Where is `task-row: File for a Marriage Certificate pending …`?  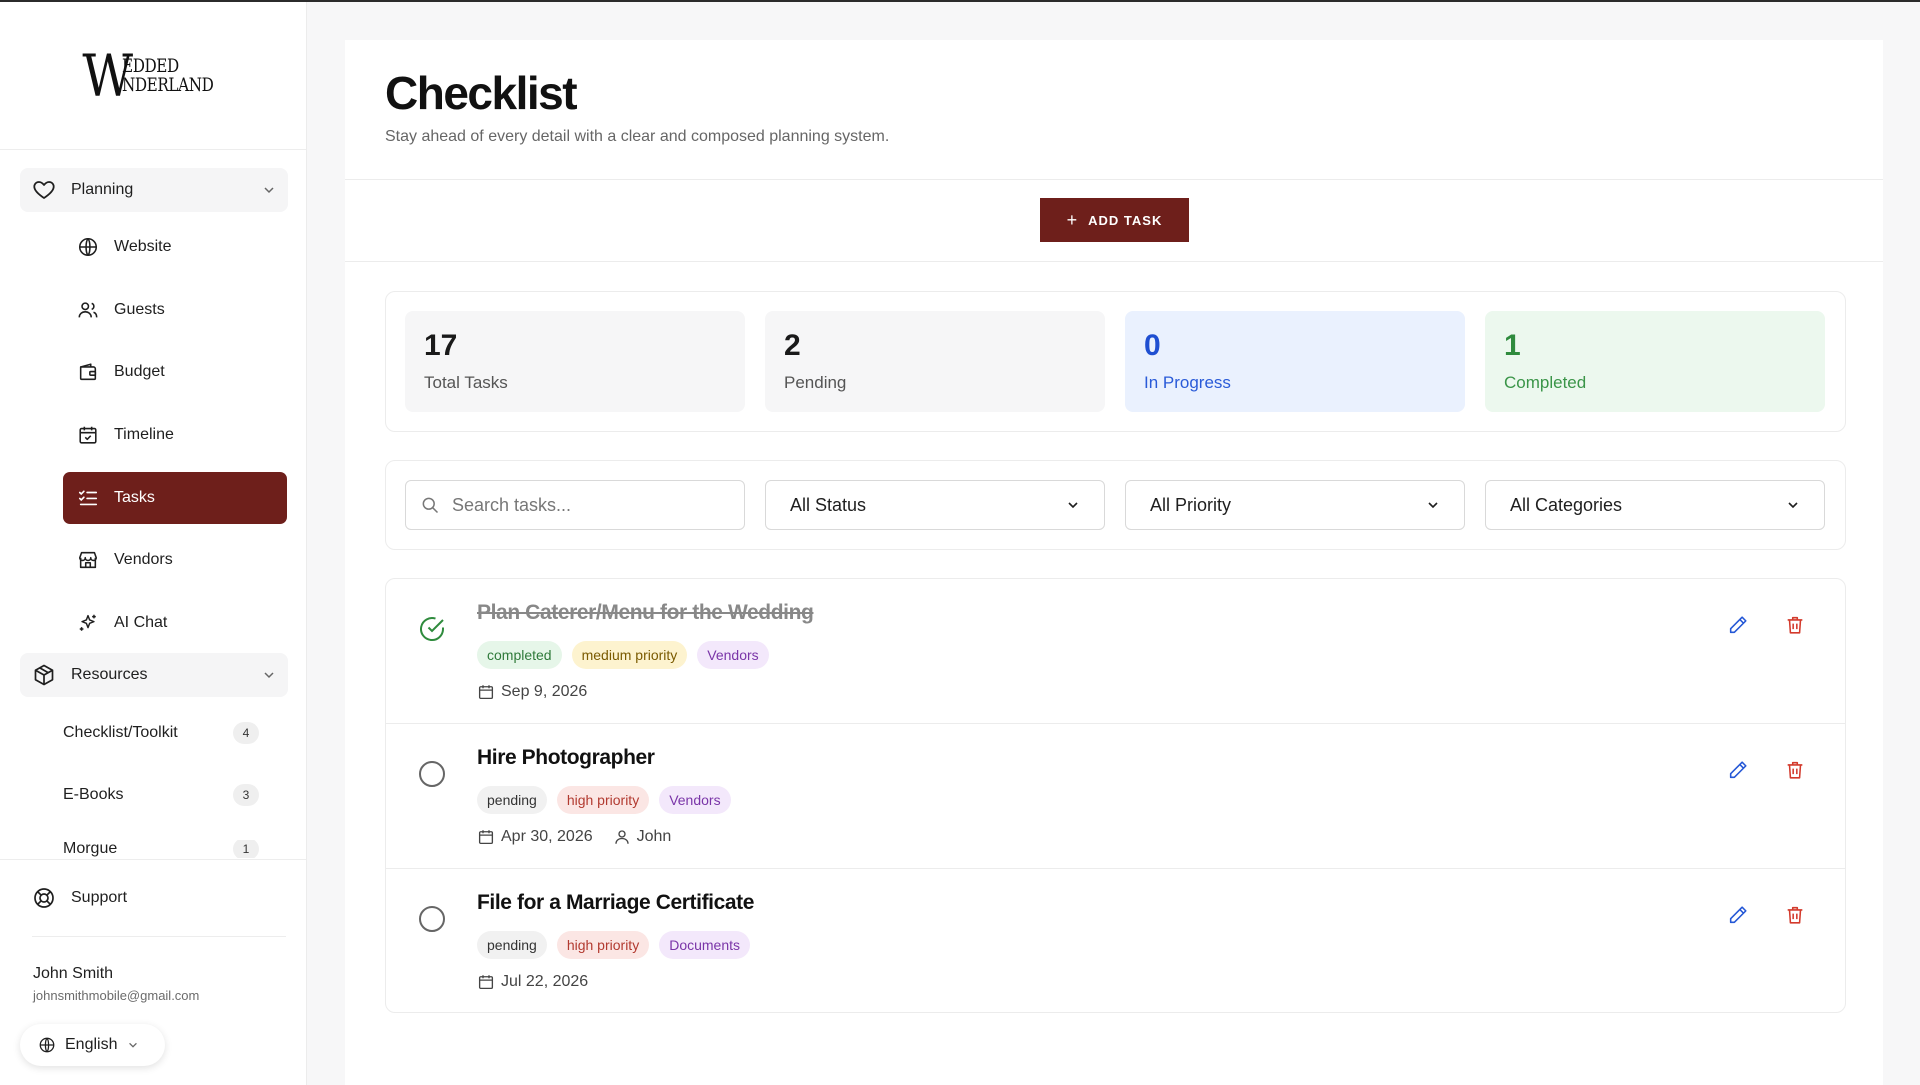
task-row: File for a Marriage Certificate pending … is located at coordinates (1115, 940).